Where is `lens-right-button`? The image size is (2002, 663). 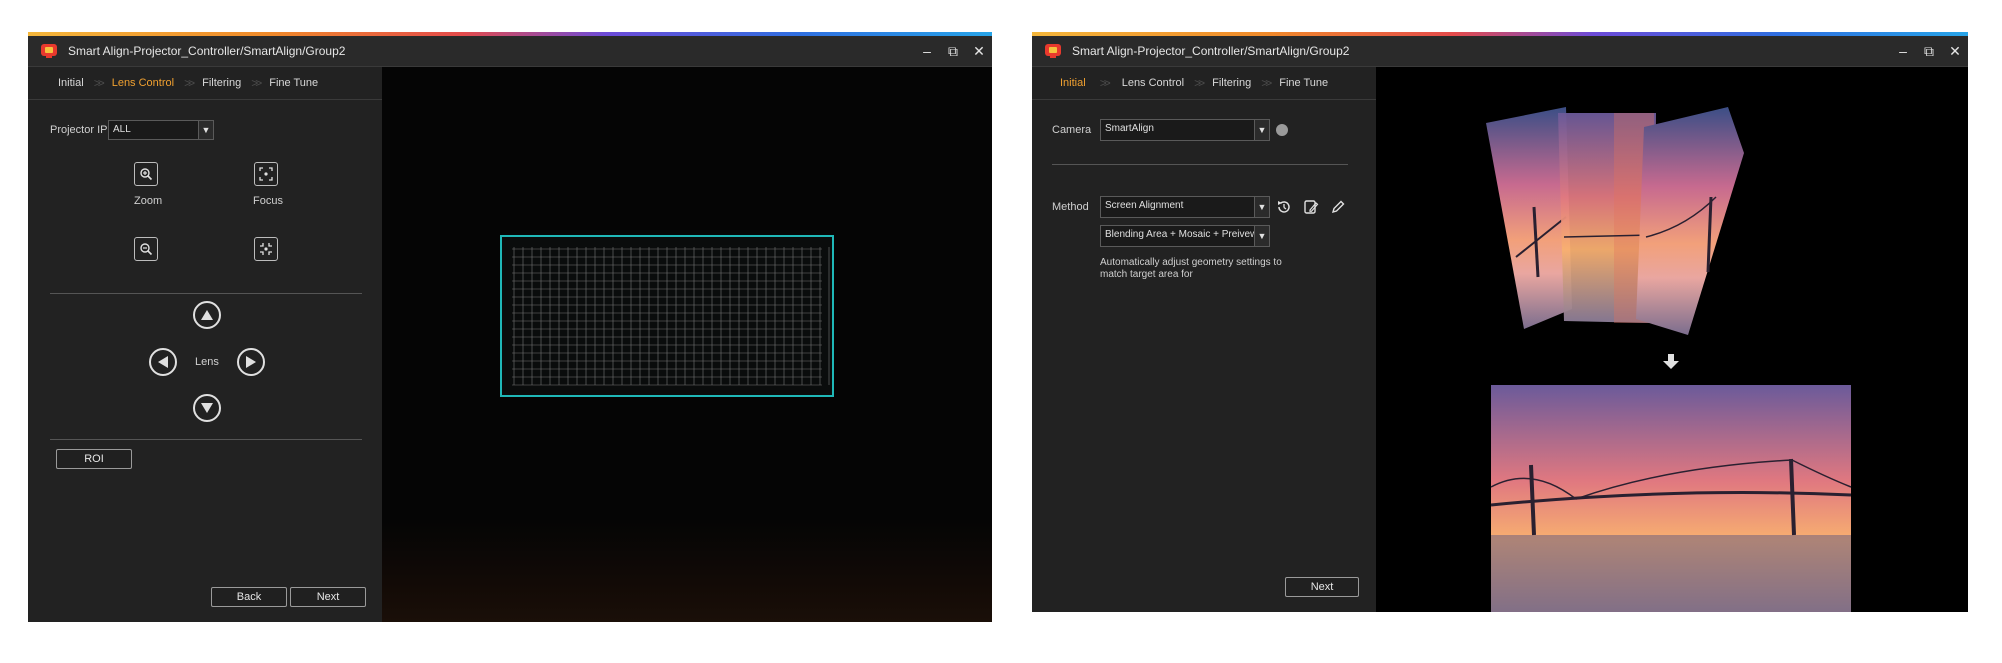
lens-right-button is located at coordinates (251, 362).